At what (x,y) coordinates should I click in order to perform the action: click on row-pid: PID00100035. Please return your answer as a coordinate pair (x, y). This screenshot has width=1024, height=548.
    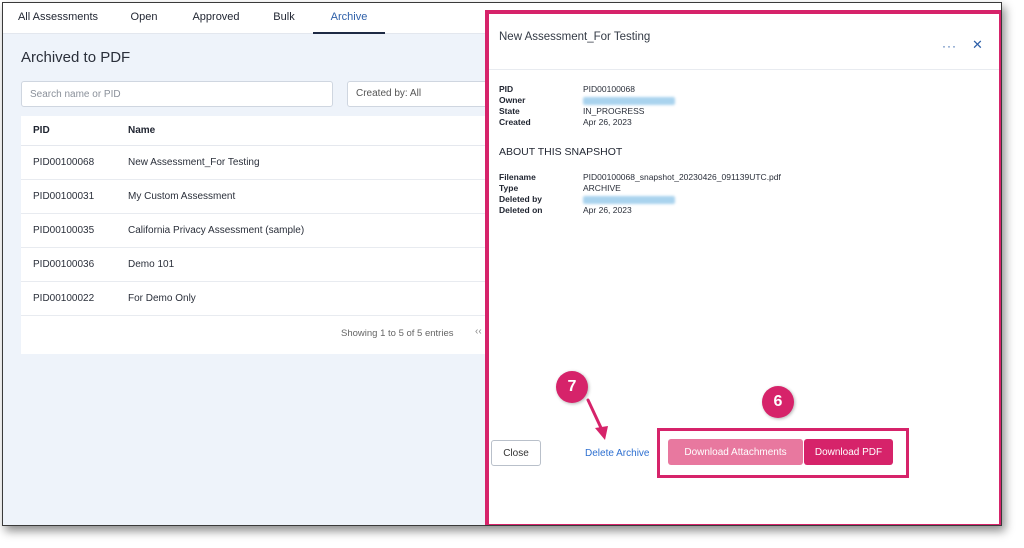
    Looking at the image, I should click on (64, 230).